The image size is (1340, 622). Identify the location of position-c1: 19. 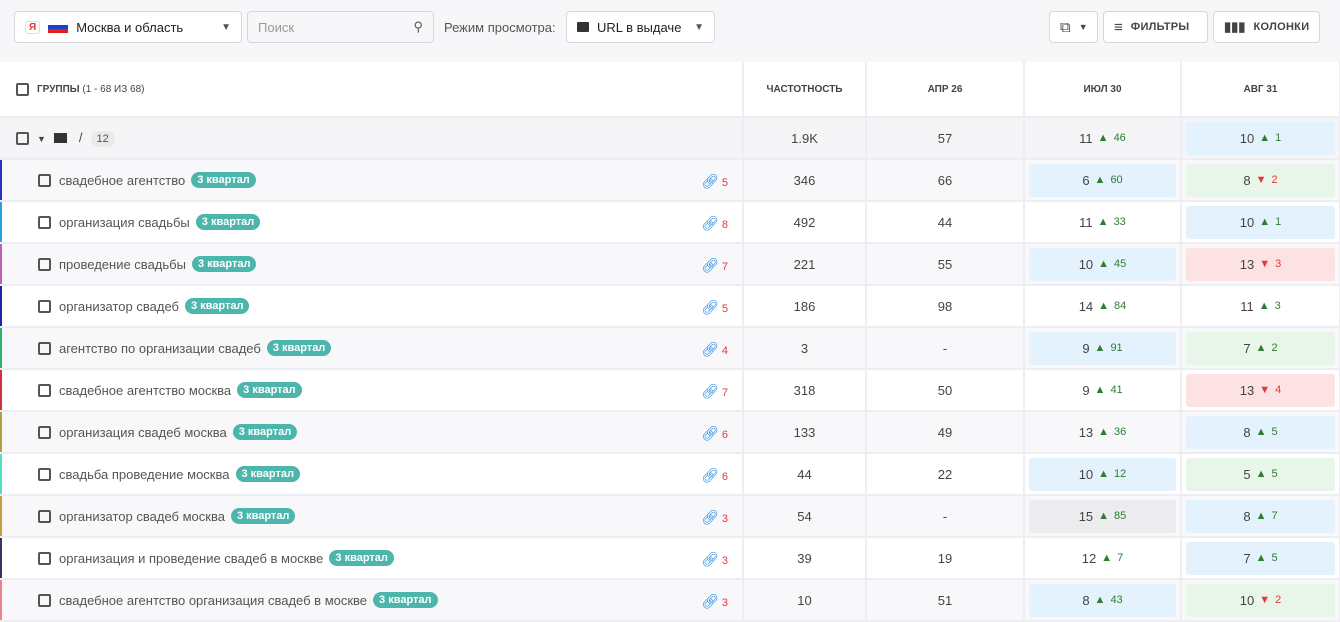
(945, 558).